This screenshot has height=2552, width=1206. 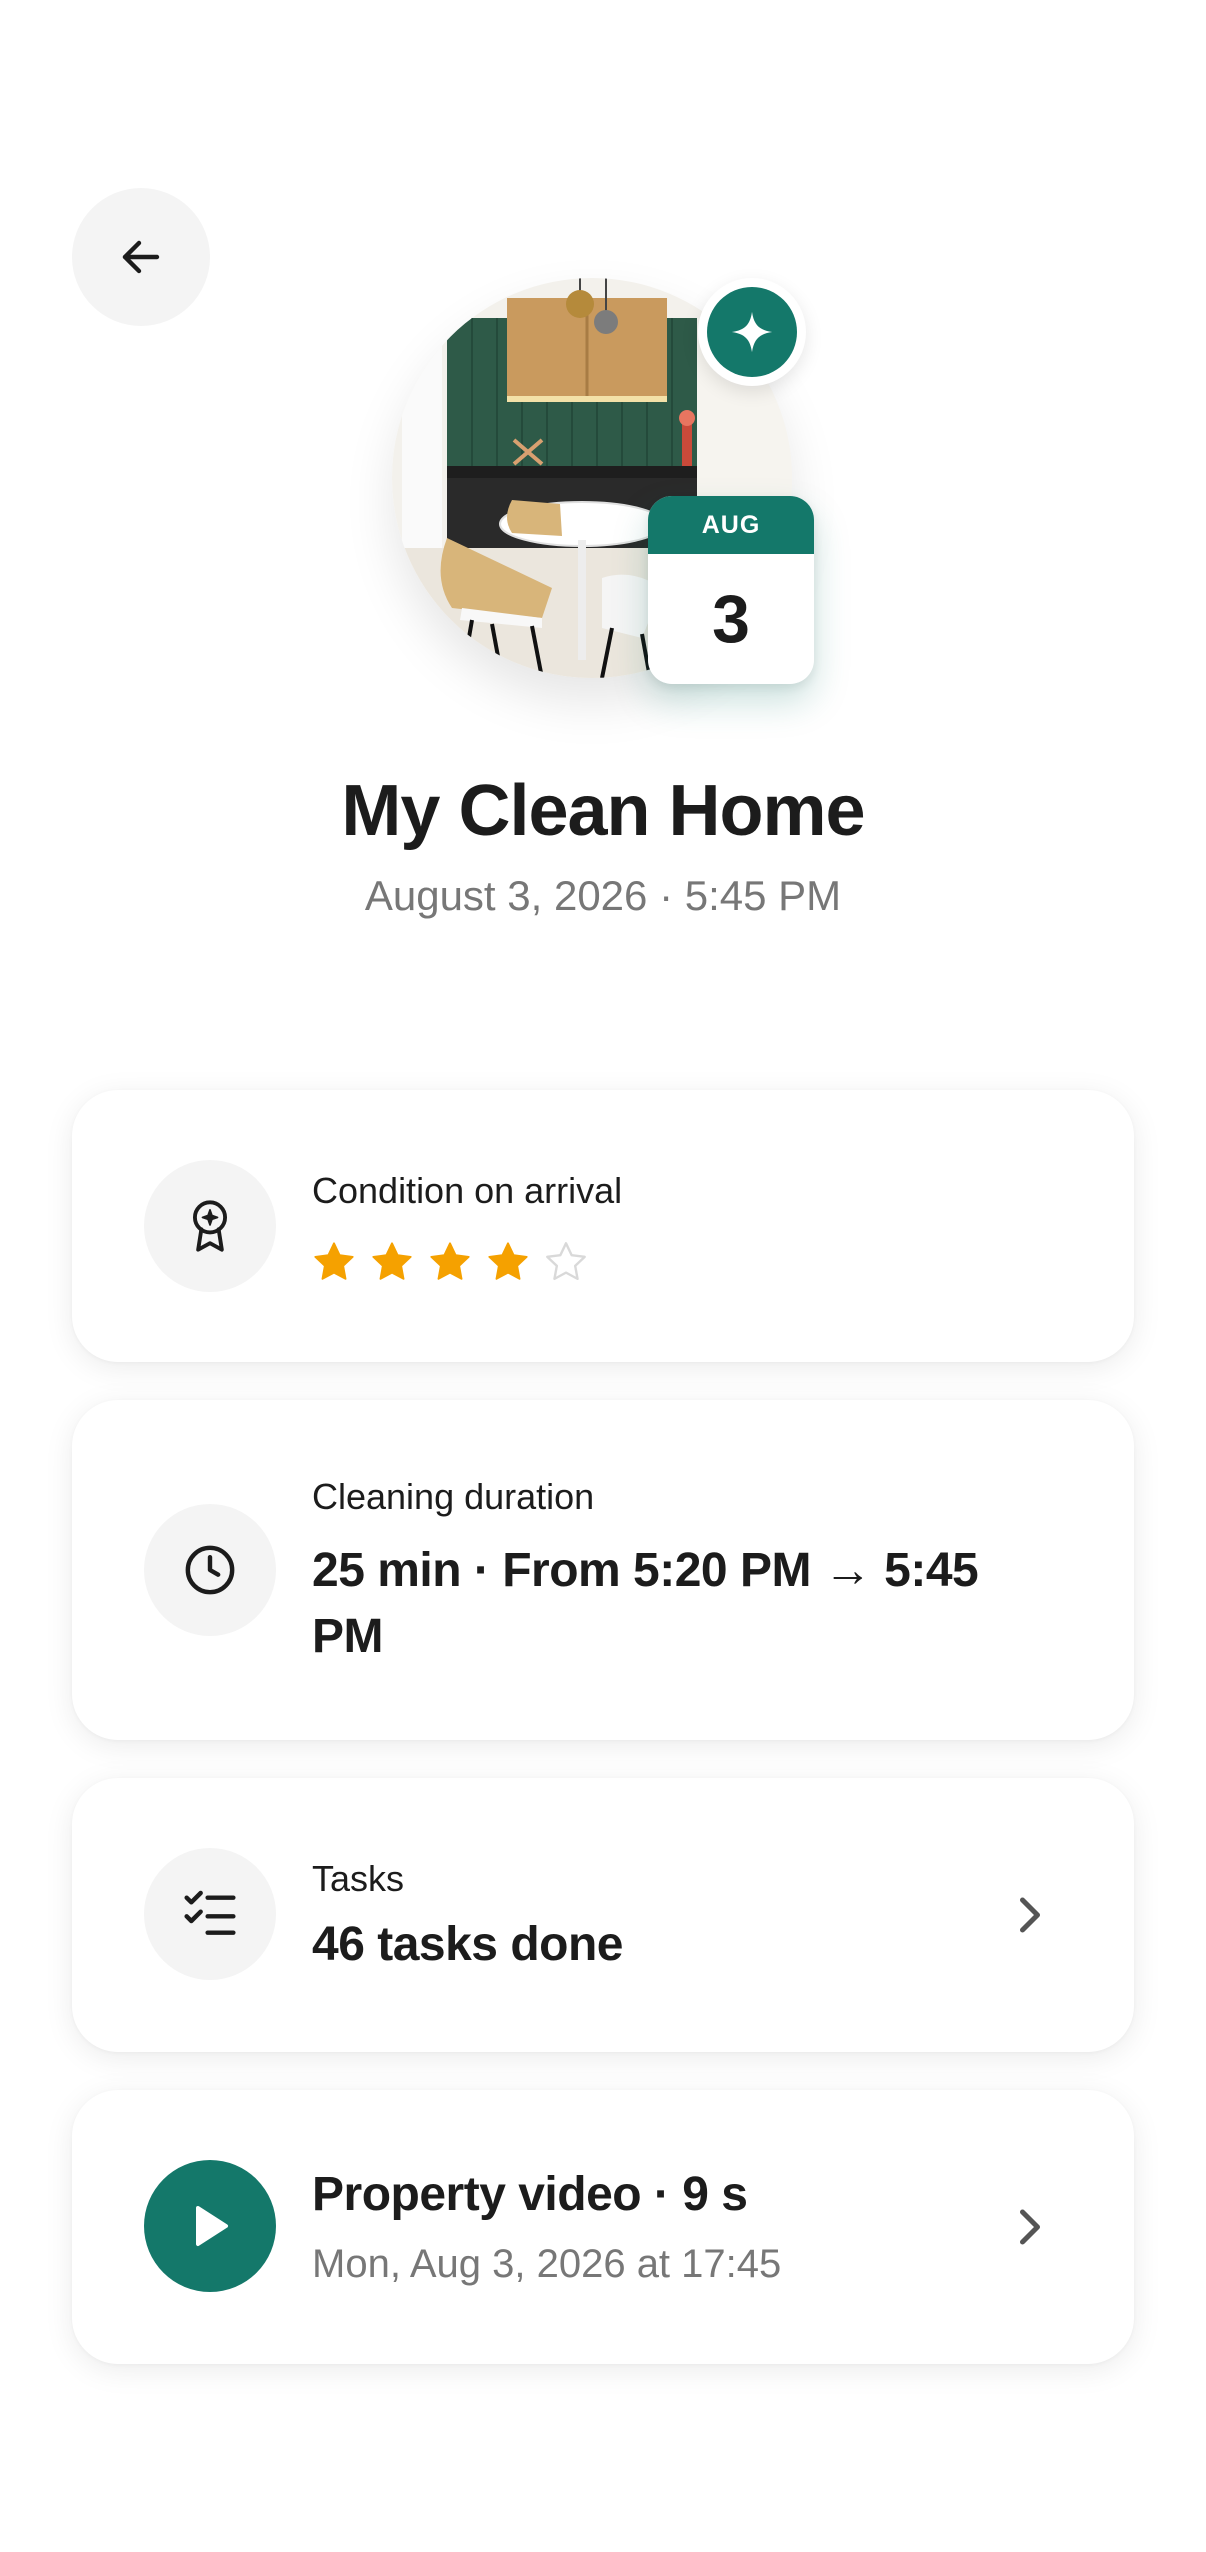 I want to click on tasks-card: Tasks 46 tasks done, so click(x=603, y=1915).